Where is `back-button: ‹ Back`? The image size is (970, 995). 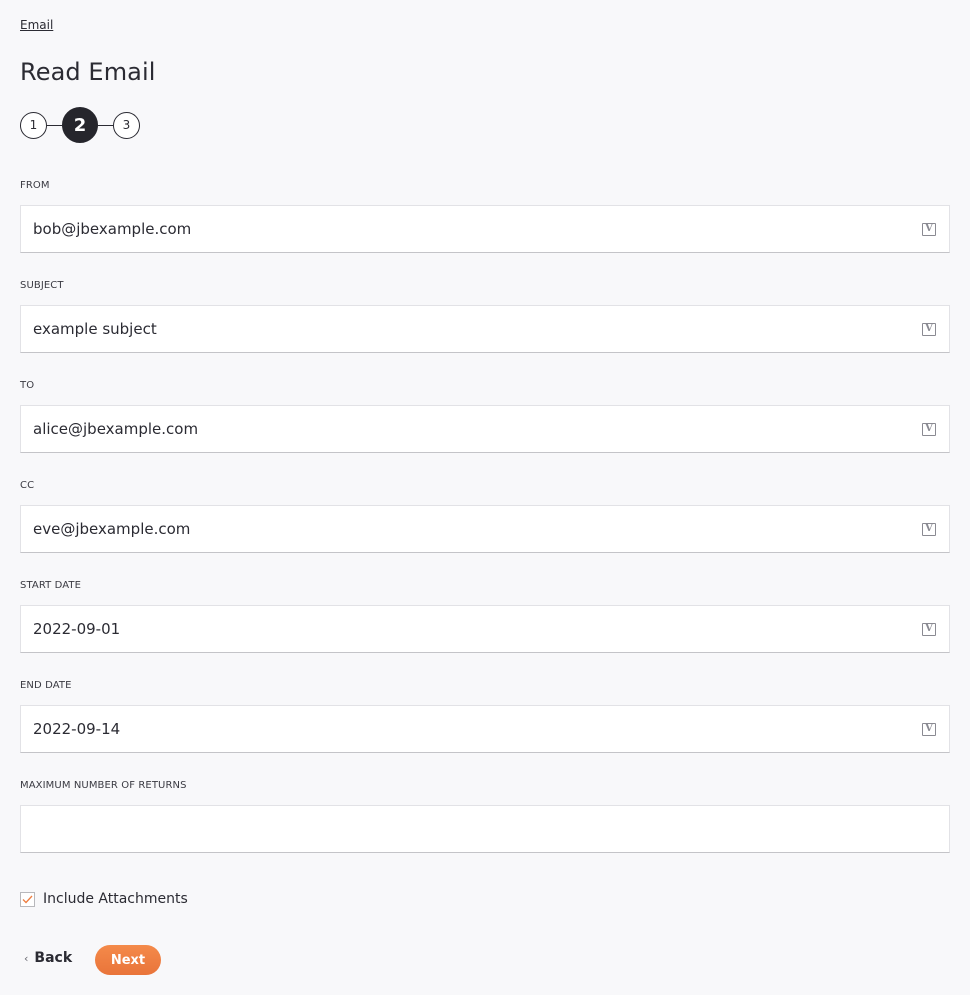 back-button: ‹ Back is located at coordinates (48, 958).